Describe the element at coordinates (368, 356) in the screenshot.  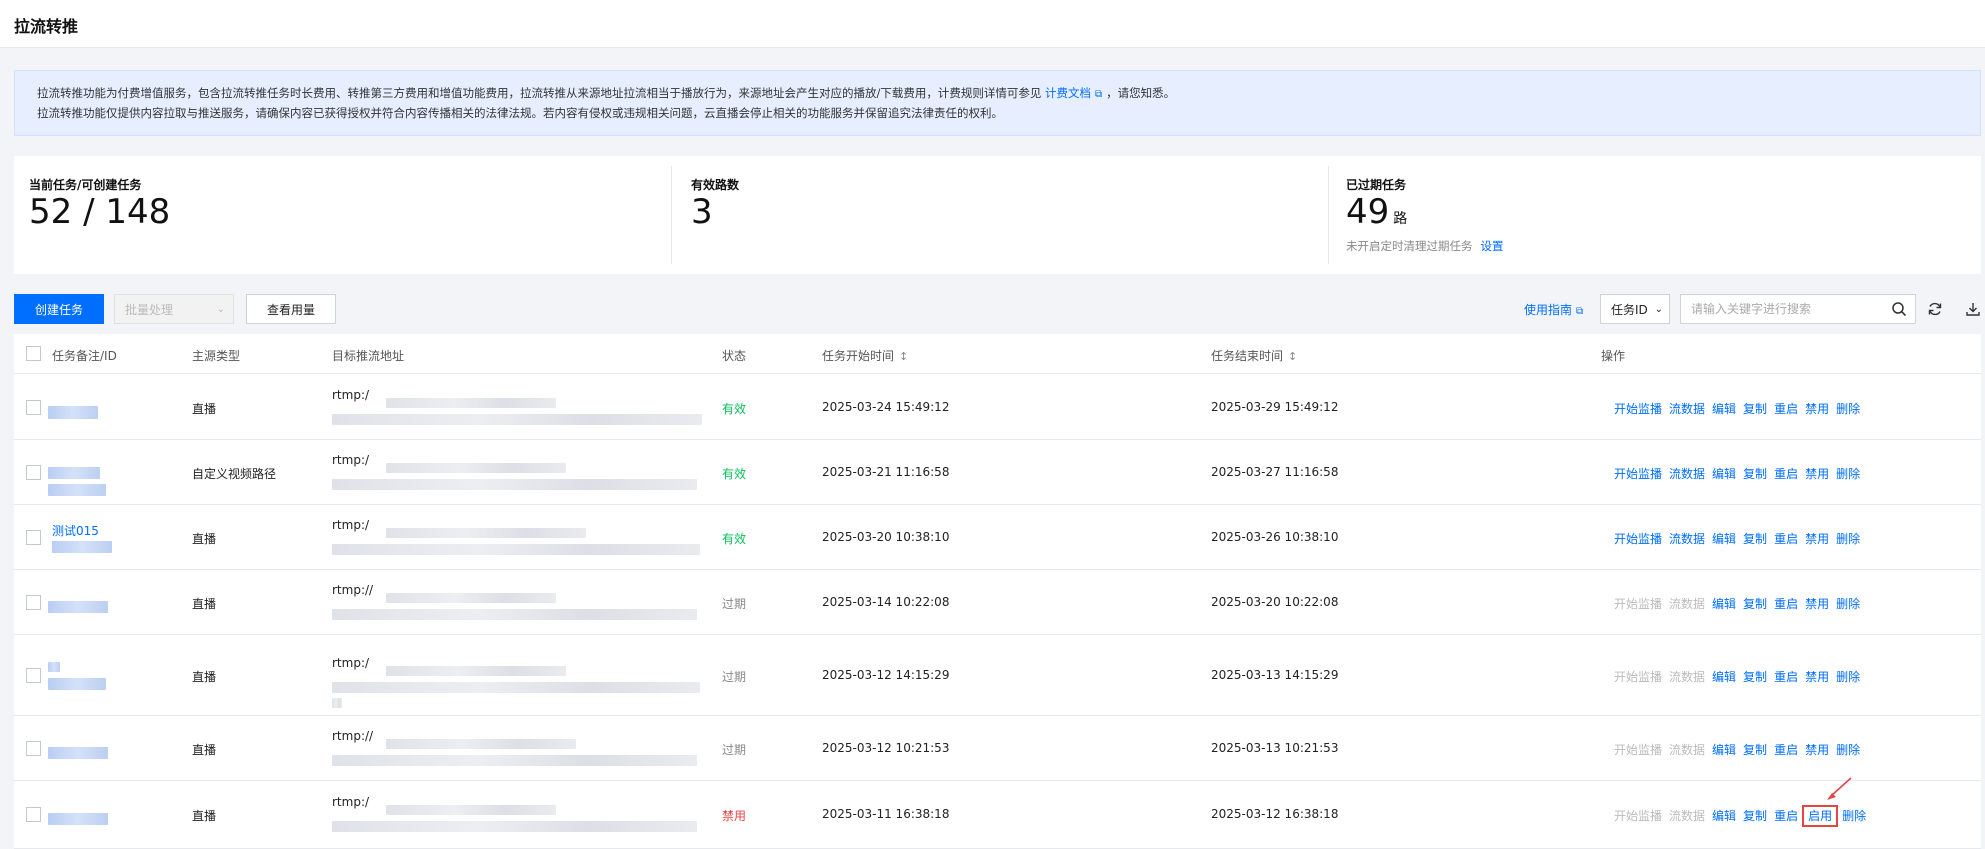
I see `col-target-url: 目标推流地址` at that location.